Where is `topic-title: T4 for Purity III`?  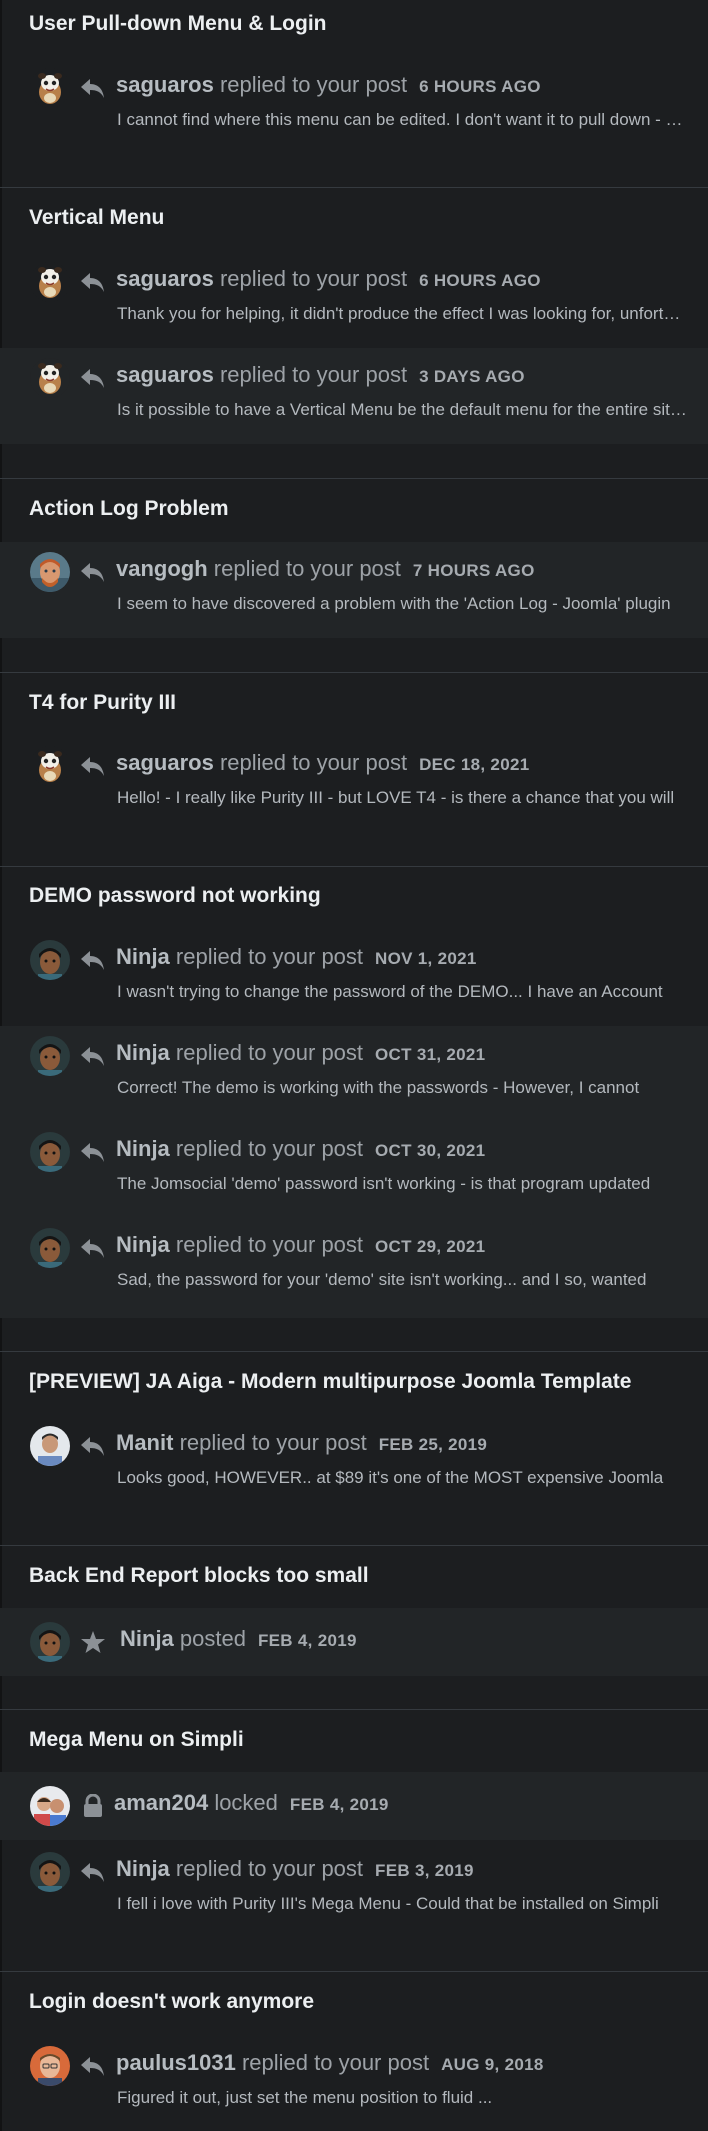 topic-title: T4 for Purity III is located at coordinates (102, 703).